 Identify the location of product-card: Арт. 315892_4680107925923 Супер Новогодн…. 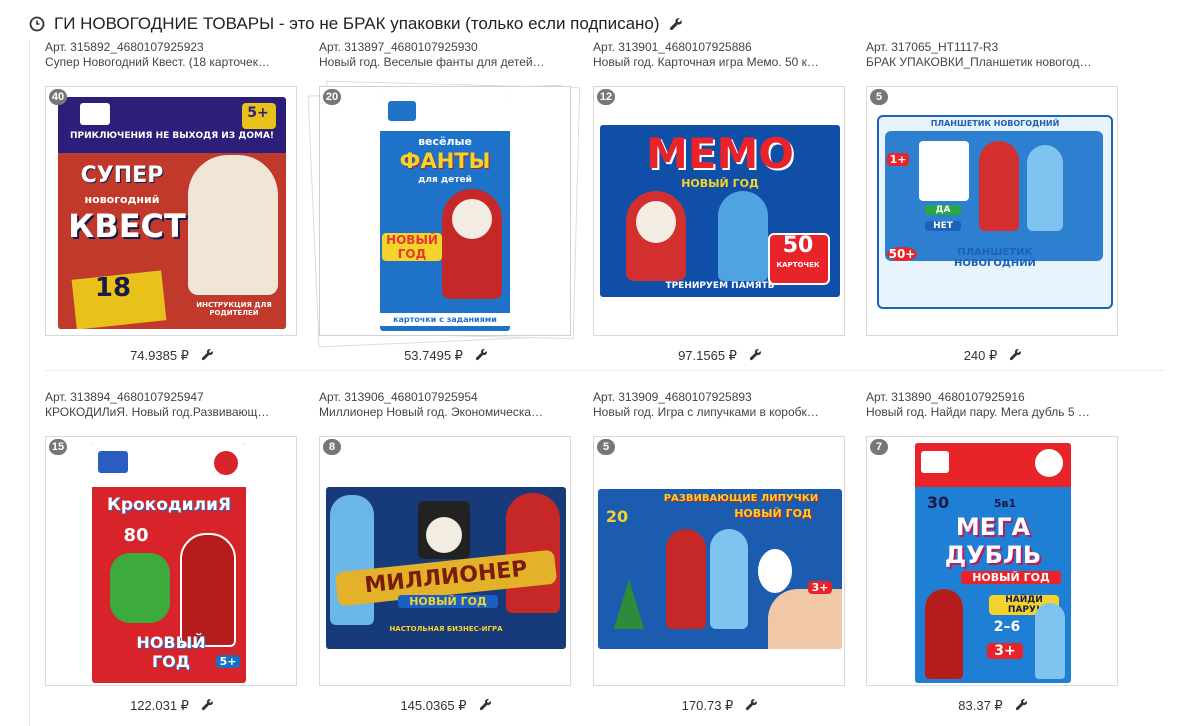
(172, 201).